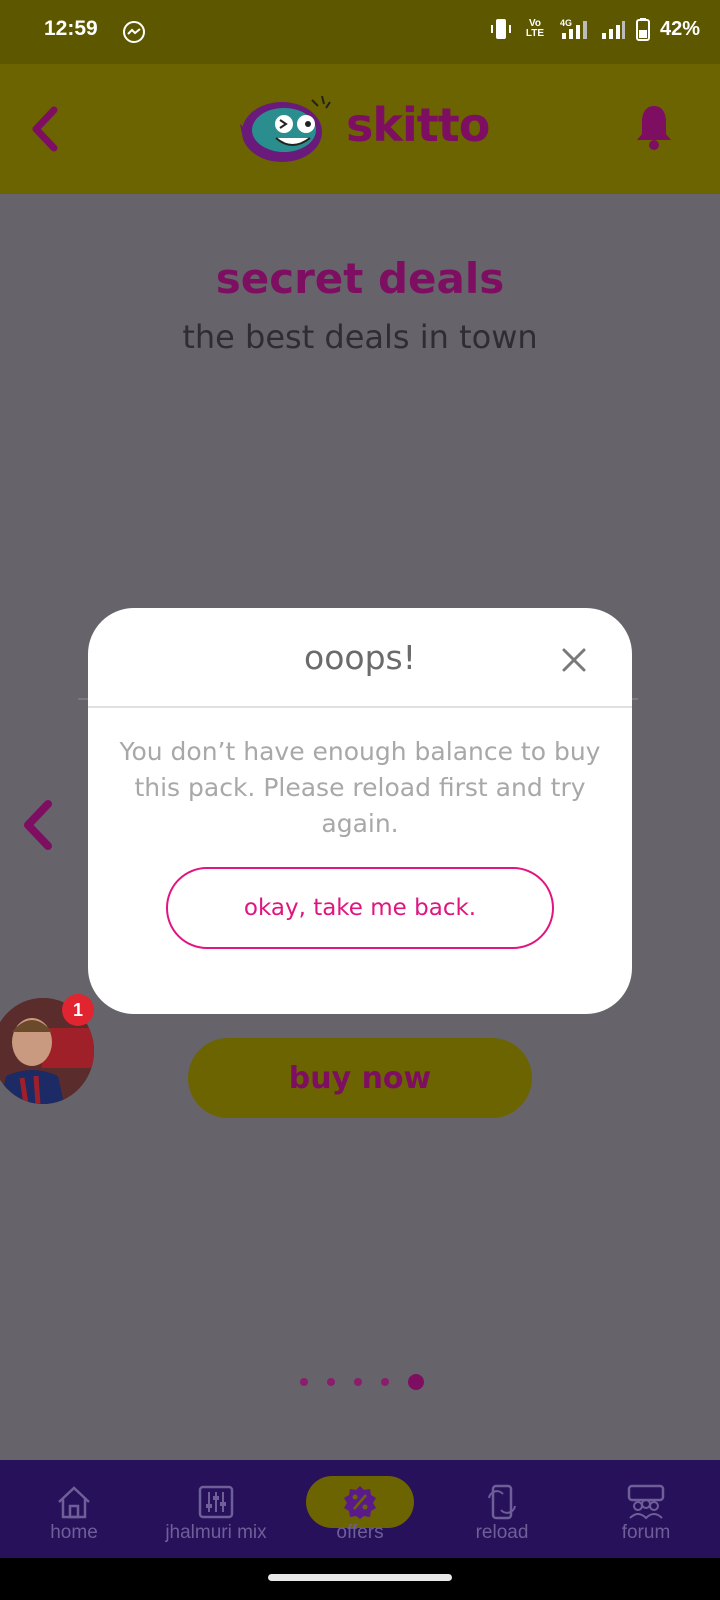 The height and width of the screenshot is (1600, 720). What do you see at coordinates (646, 1532) in the screenshot?
I see `nav-label-forum: forum` at bounding box center [646, 1532].